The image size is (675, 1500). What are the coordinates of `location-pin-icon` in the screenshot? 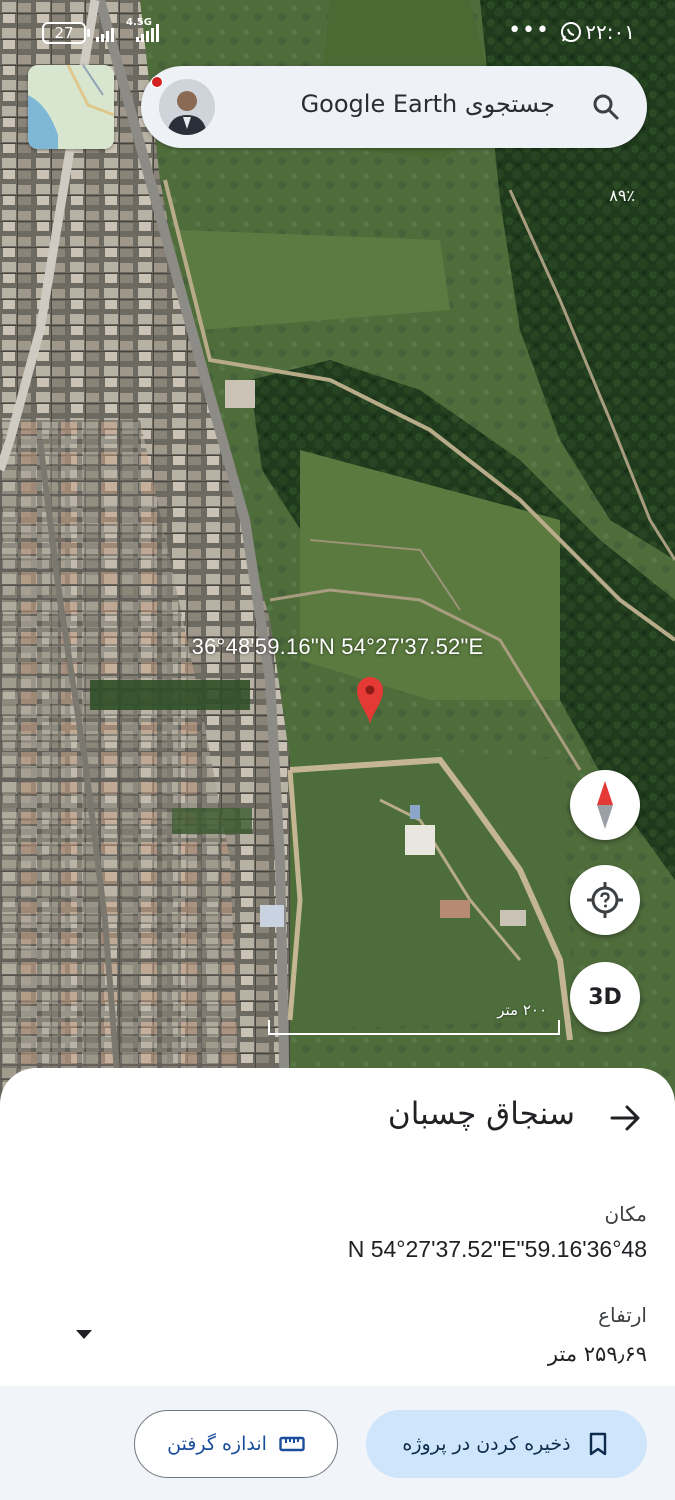 It's located at (370, 700).